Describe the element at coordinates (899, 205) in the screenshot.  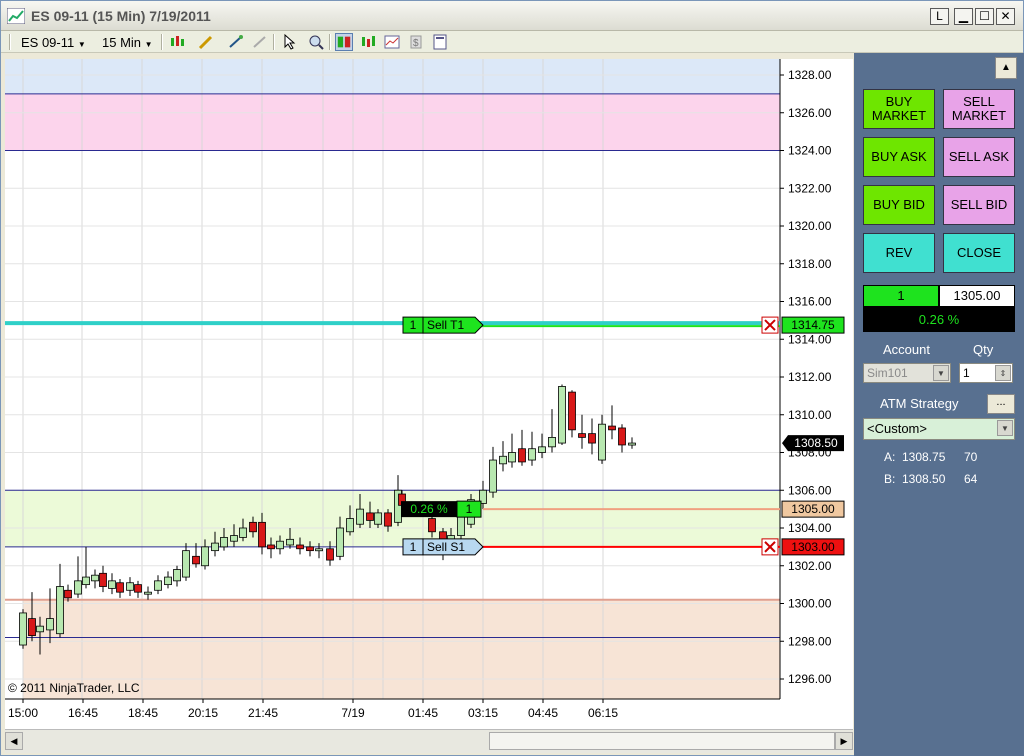
I see `buy-bid-button: BUY BID` at that location.